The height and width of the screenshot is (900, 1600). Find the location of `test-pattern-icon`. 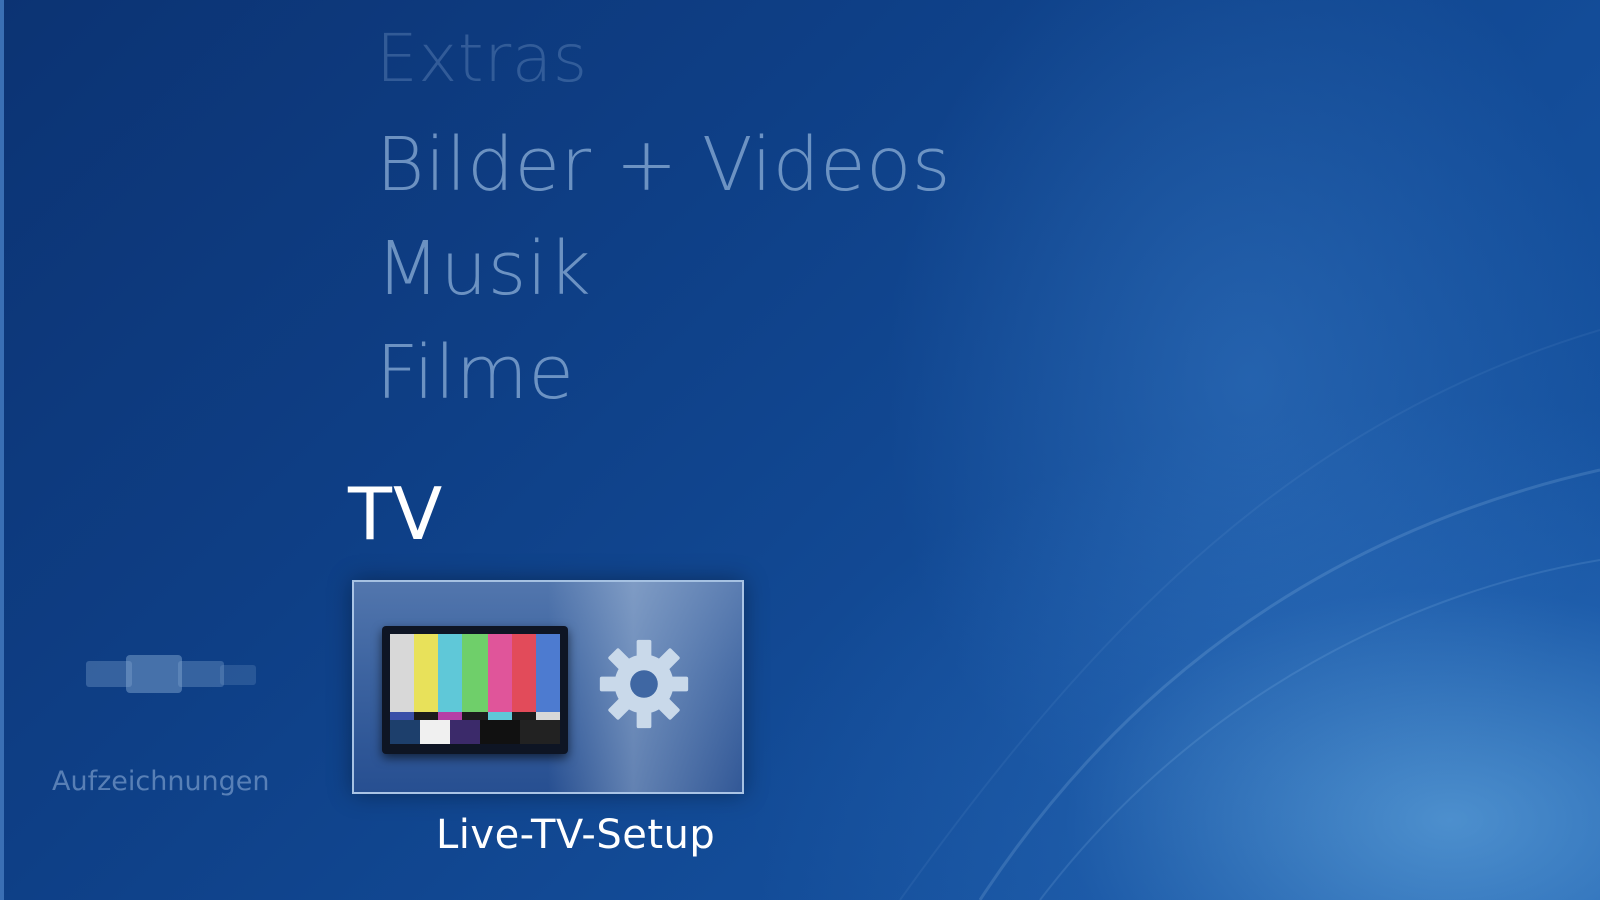

test-pattern-icon is located at coordinates (475, 689).